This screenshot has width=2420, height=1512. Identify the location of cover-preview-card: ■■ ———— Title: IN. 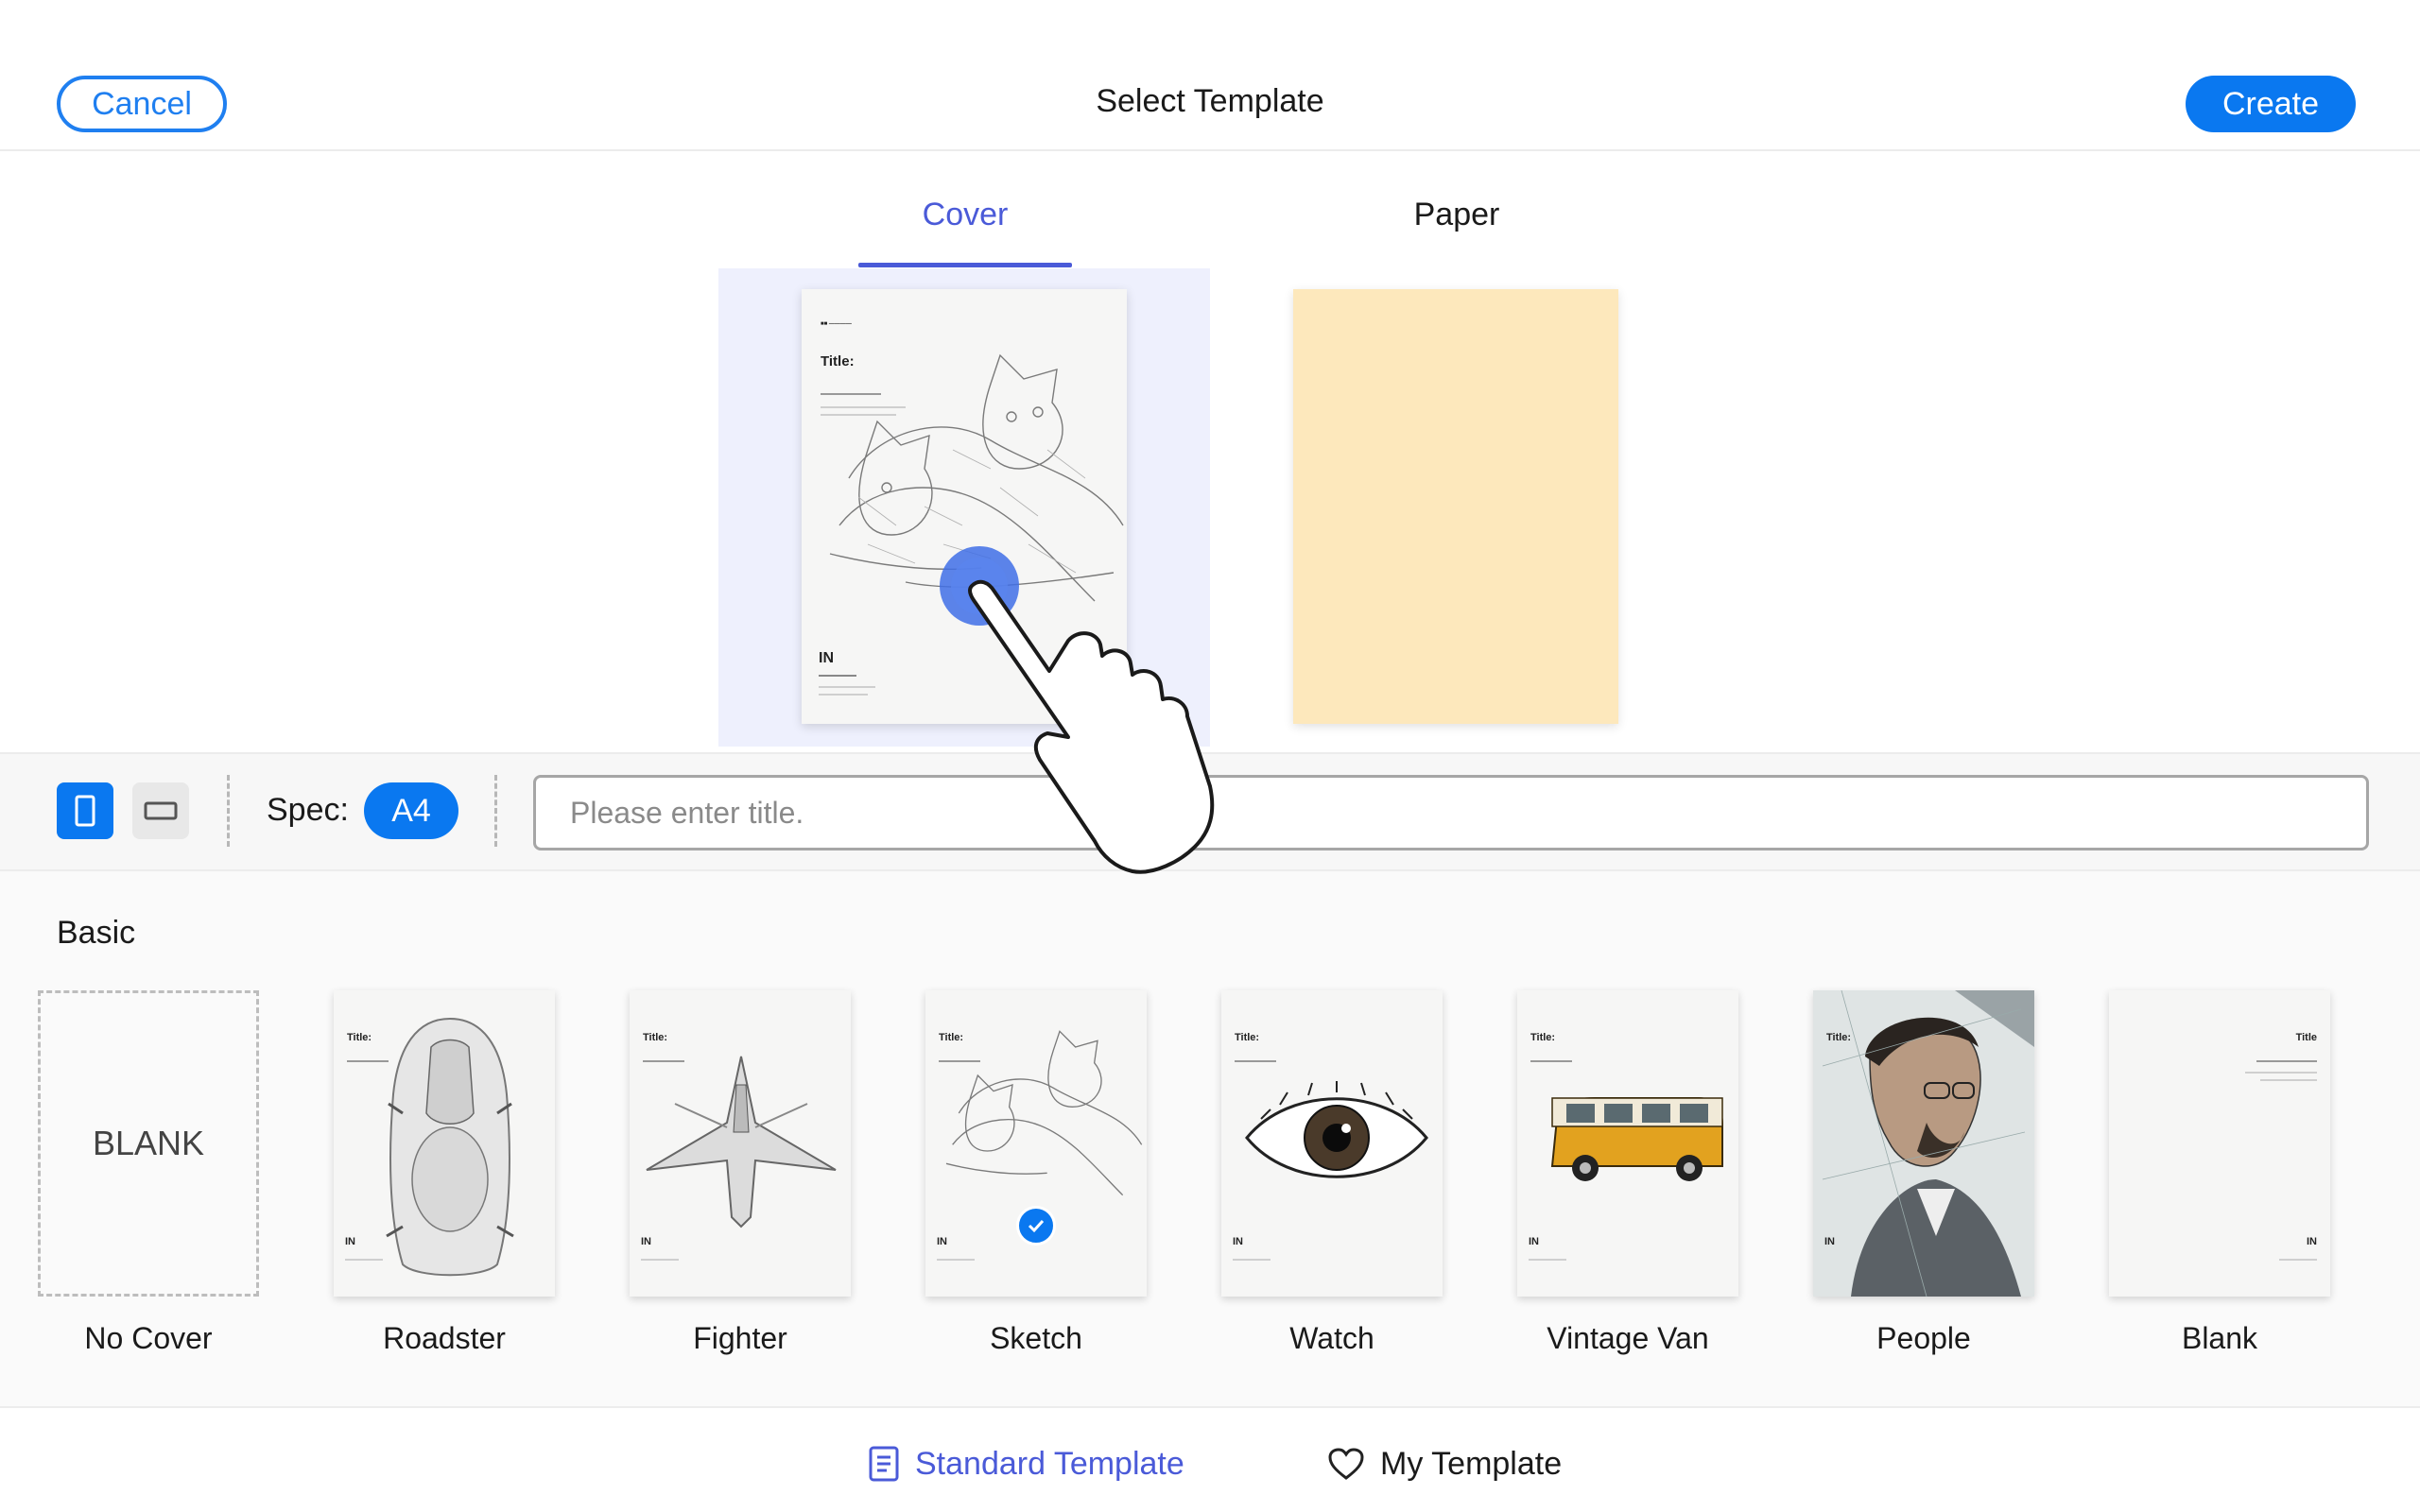
(964, 506).